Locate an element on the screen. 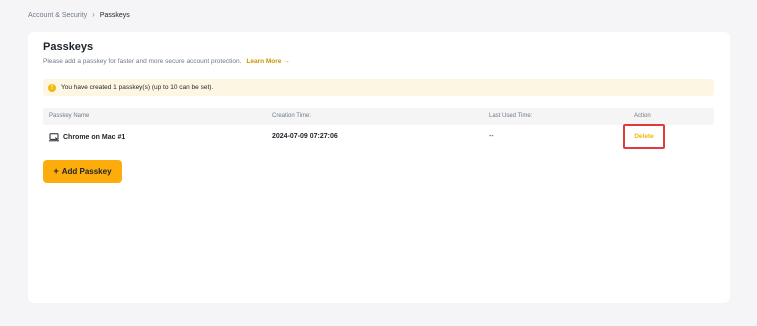 The height and width of the screenshot is (326, 757). delete-highlight-box: Delete is located at coordinates (644, 136).